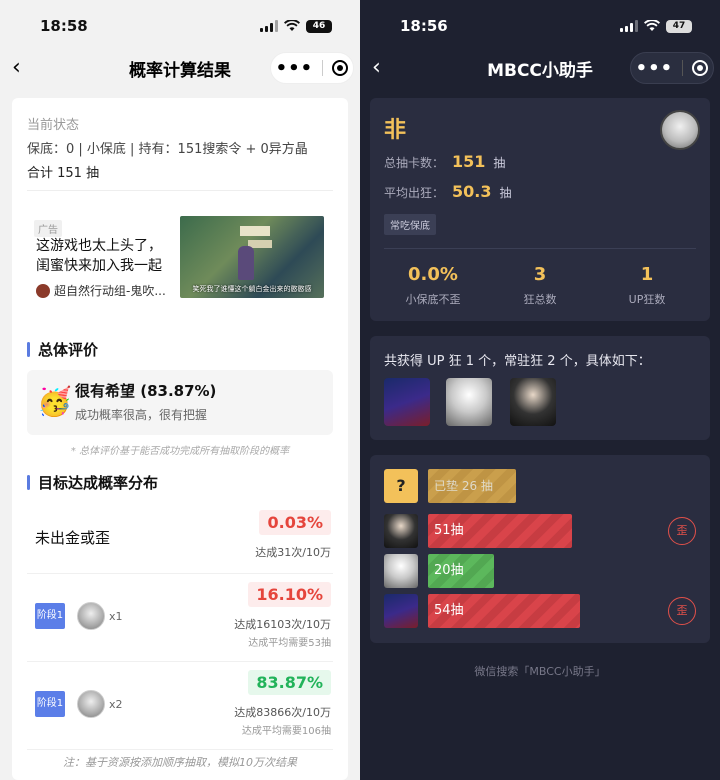 This screenshot has width=720, height=780. I want to click on footer-text: 微信搜索「MBCC小助手」, so click(540, 671).